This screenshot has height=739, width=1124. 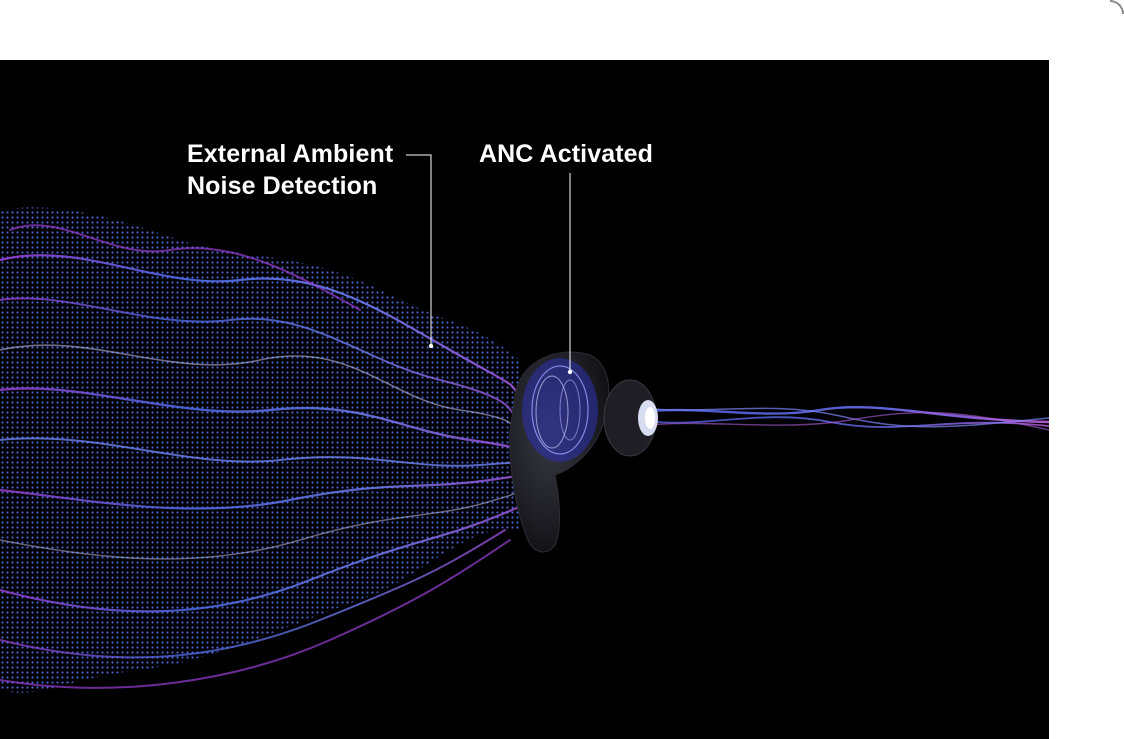 What do you see at coordinates (1117, 7) in the screenshot?
I see `window-corner` at bounding box center [1117, 7].